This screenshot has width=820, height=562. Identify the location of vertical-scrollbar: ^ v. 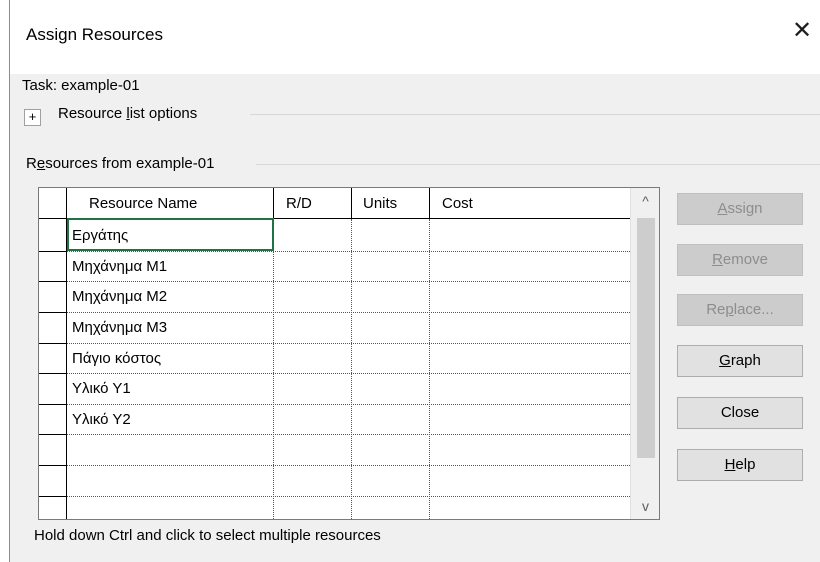
(644, 353).